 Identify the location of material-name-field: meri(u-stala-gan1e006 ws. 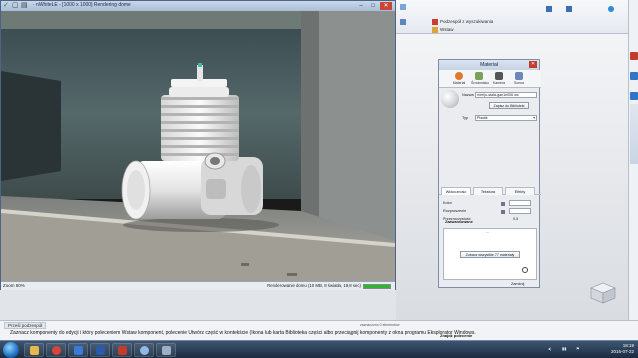
(506, 95).